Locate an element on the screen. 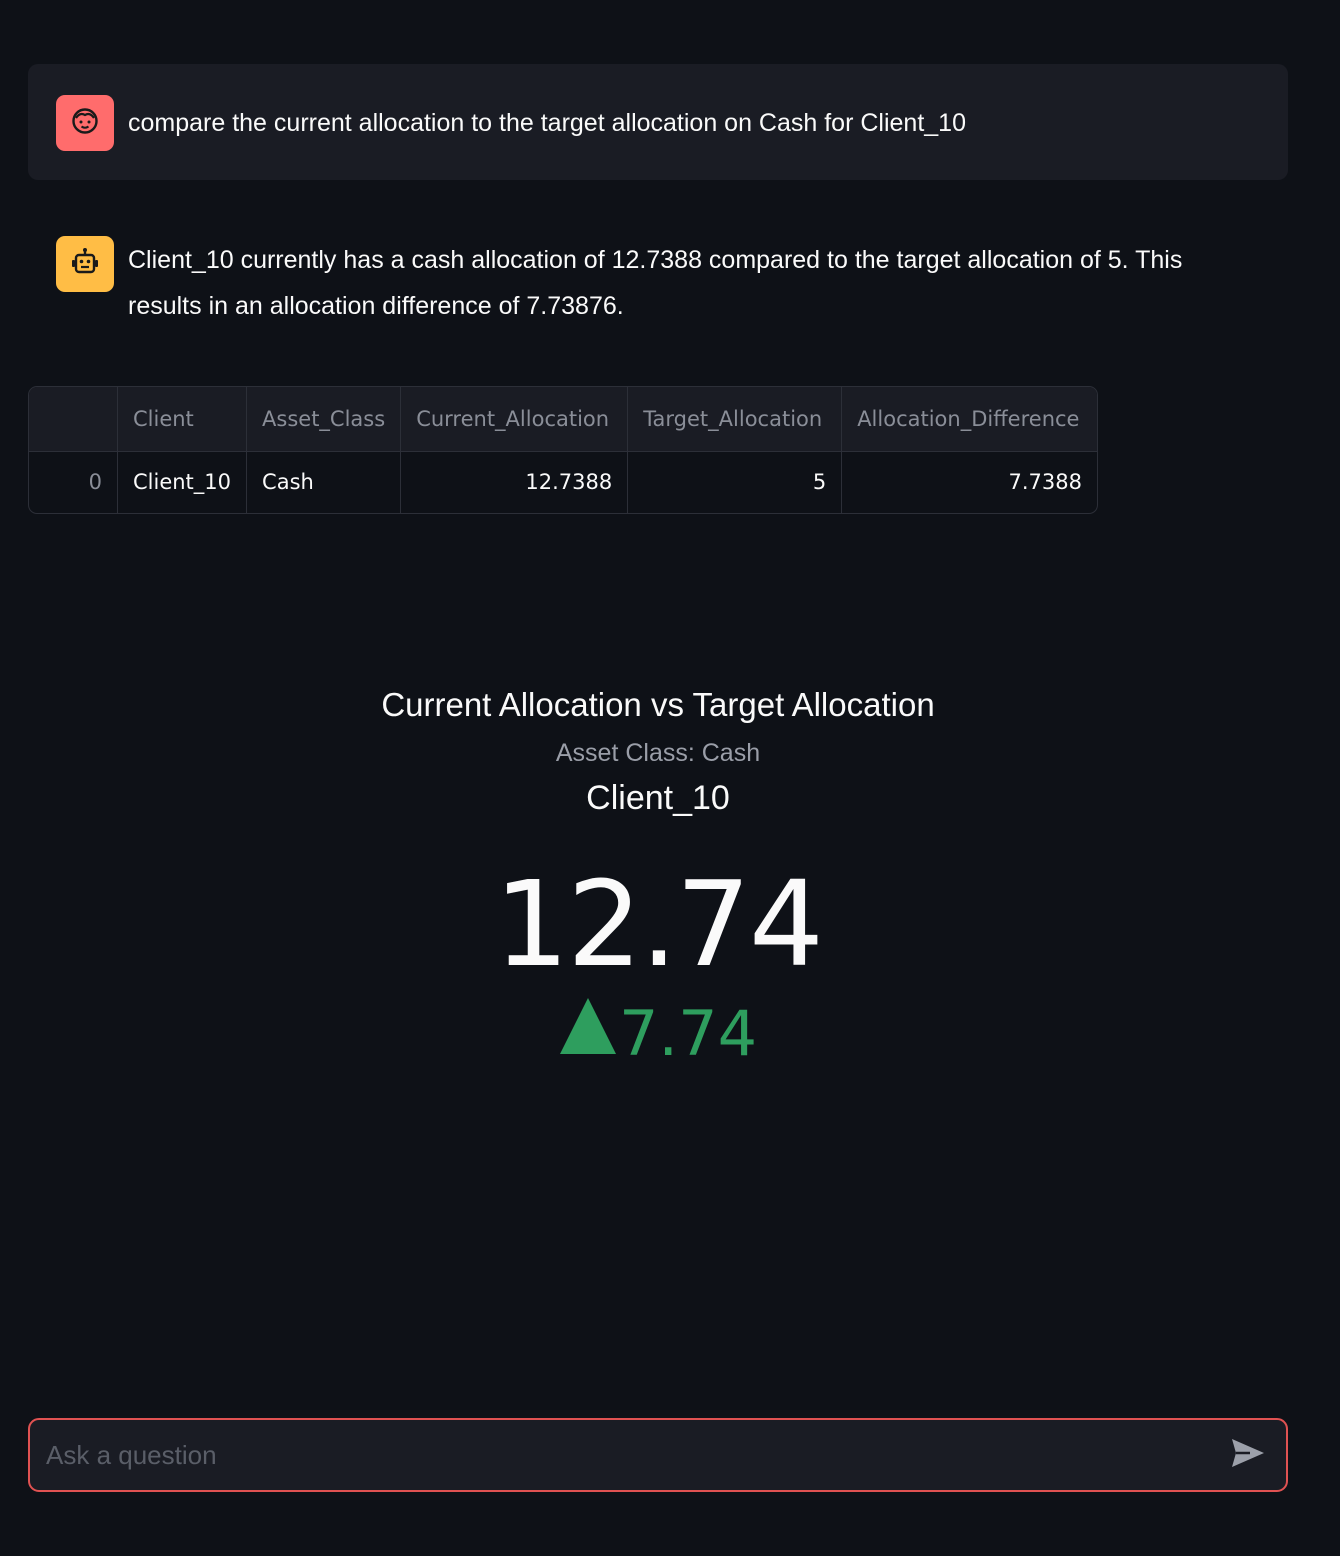 The height and width of the screenshot is (1556, 1340). metric-title: Current Allocation vs Target Allocation is located at coordinates (658, 704).